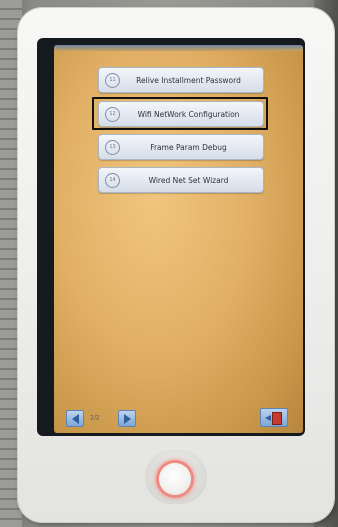 This screenshot has width=338, height=527. I want to click on item-number-icon: 11, so click(112, 80).